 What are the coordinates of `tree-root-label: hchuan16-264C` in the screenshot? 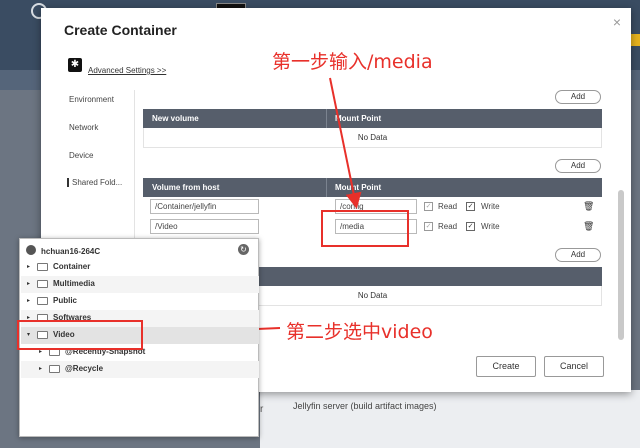 It's located at (70, 251).